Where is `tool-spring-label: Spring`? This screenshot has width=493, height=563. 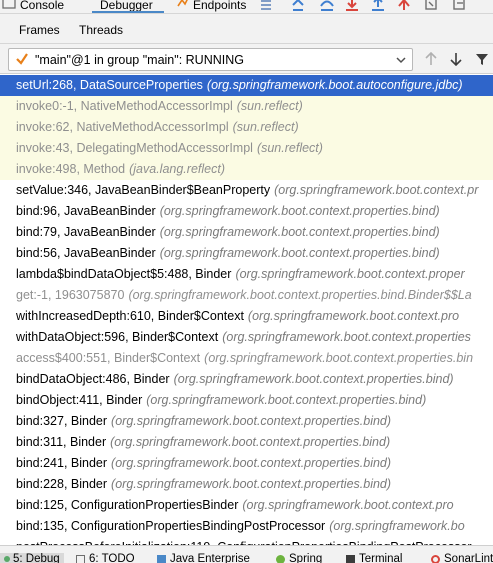
tool-spring-label: Spring is located at coordinates (306, 558).